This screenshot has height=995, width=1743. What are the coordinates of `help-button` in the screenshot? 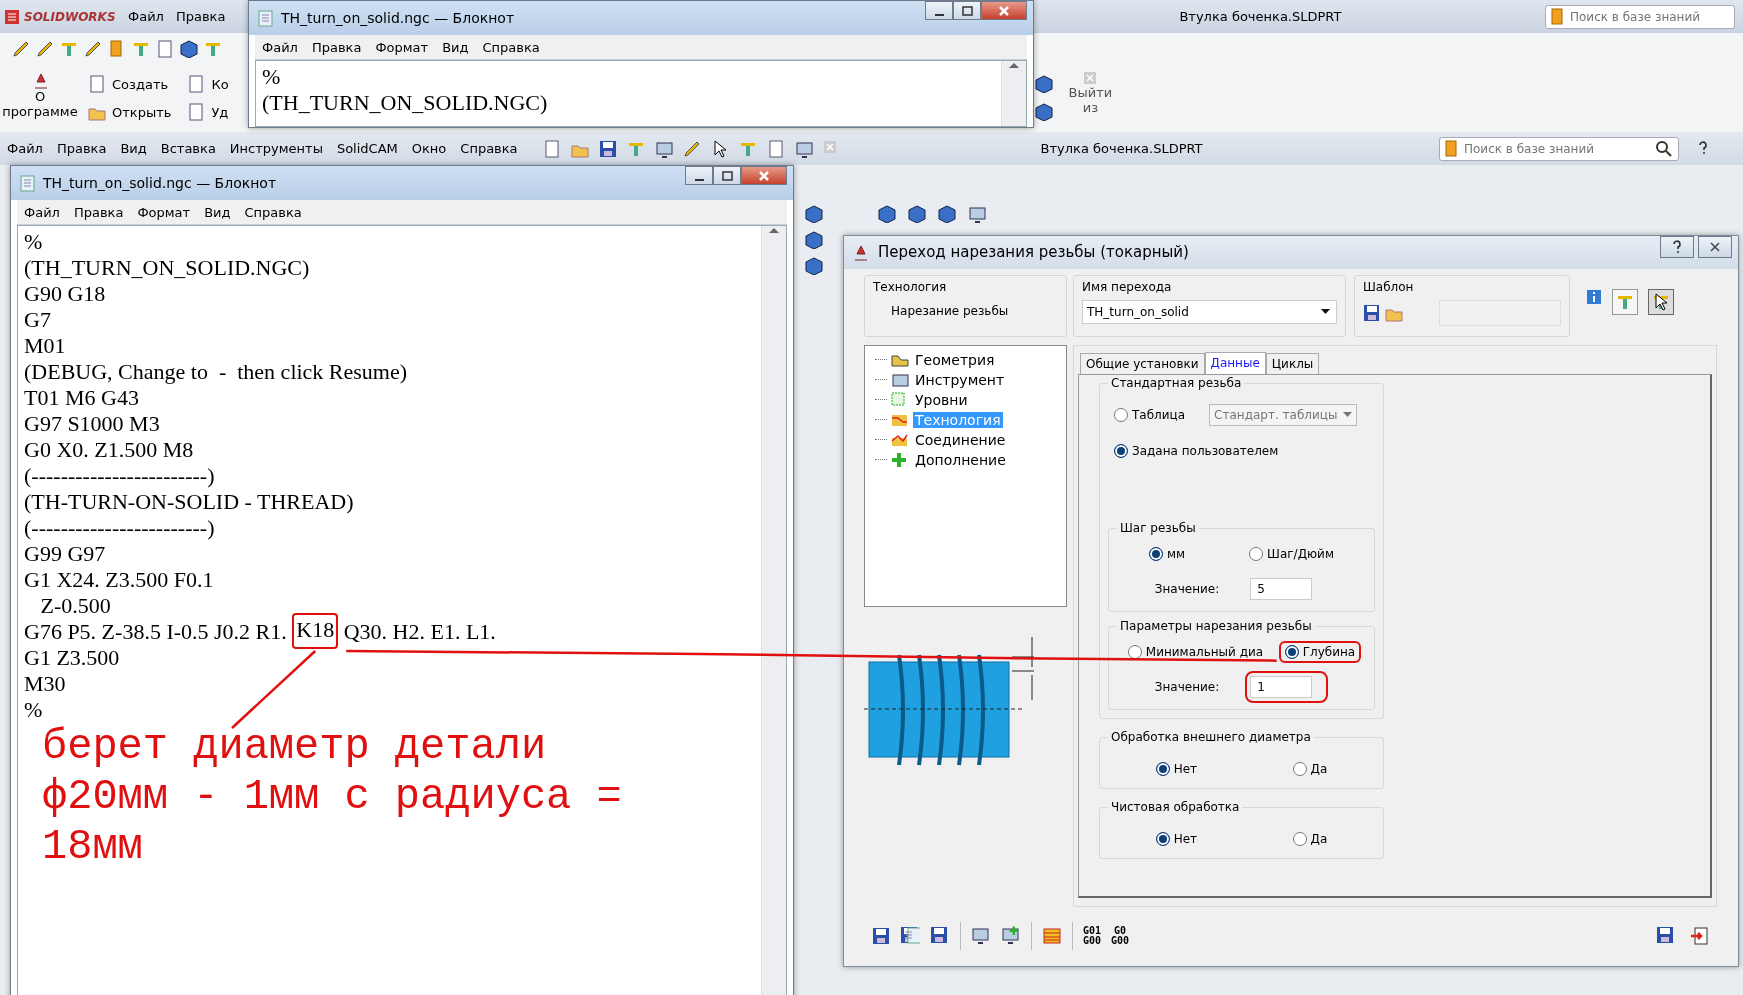 It's located at (1677, 247).